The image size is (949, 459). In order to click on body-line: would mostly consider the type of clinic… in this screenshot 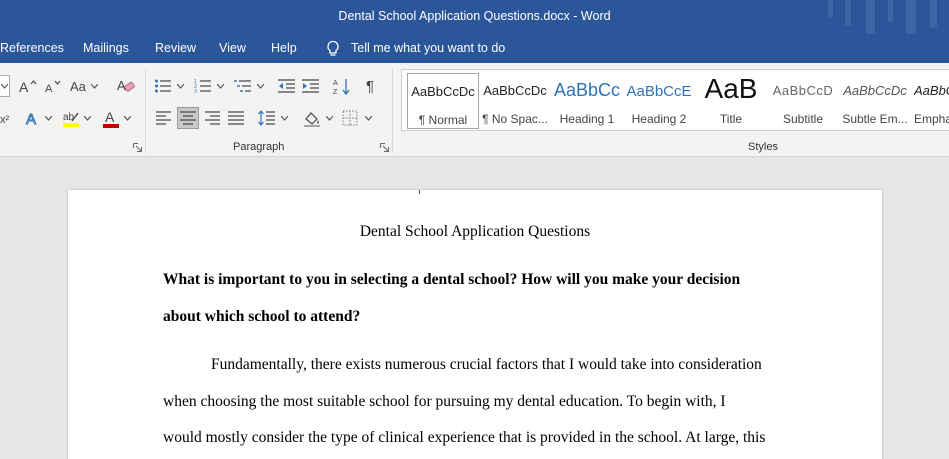, I will do `click(464, 438)`.